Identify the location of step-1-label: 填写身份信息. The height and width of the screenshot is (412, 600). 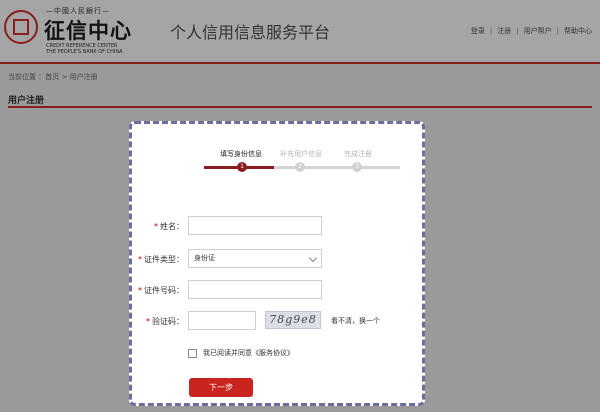
(241, 154).